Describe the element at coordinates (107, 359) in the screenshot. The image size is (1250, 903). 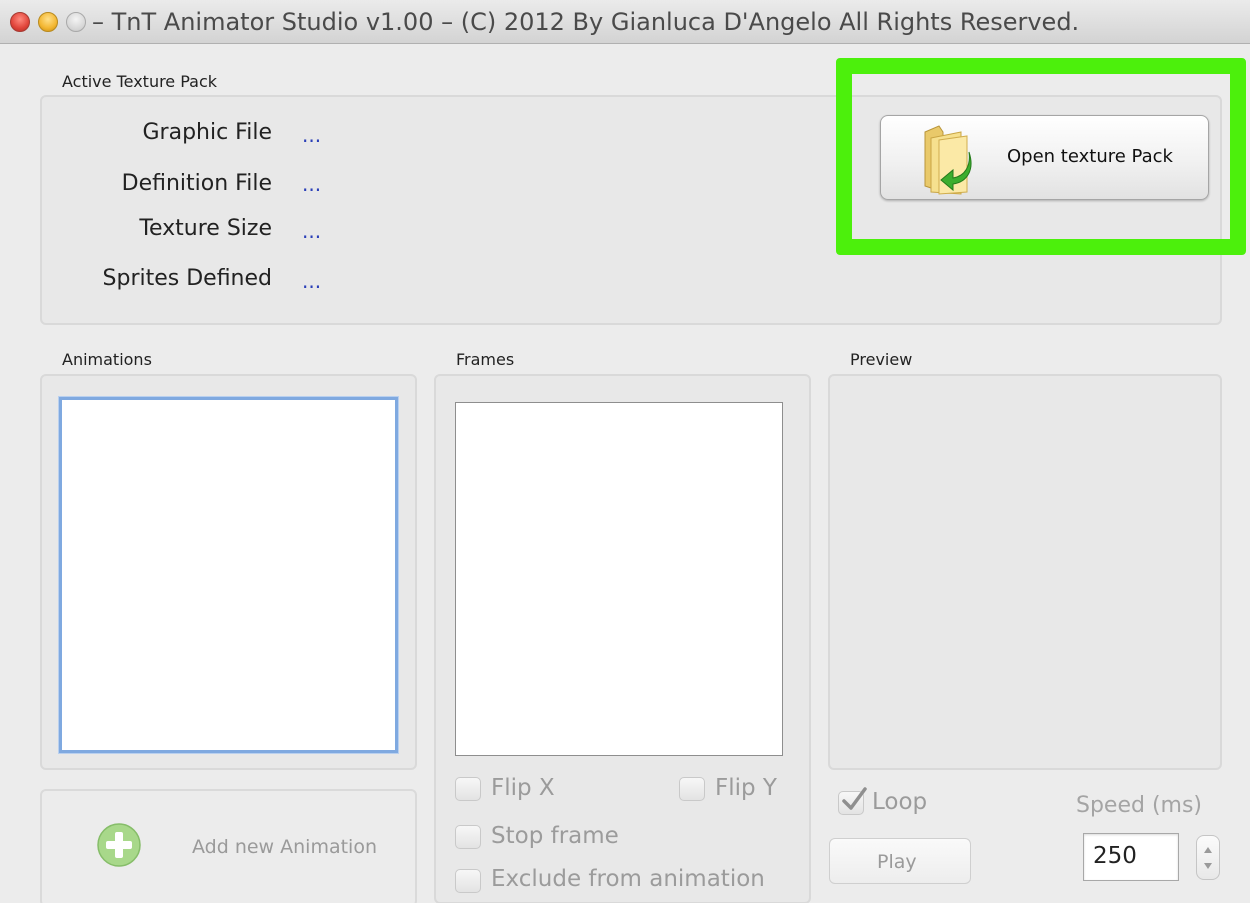
I see `animations-label: Animations` at that location.